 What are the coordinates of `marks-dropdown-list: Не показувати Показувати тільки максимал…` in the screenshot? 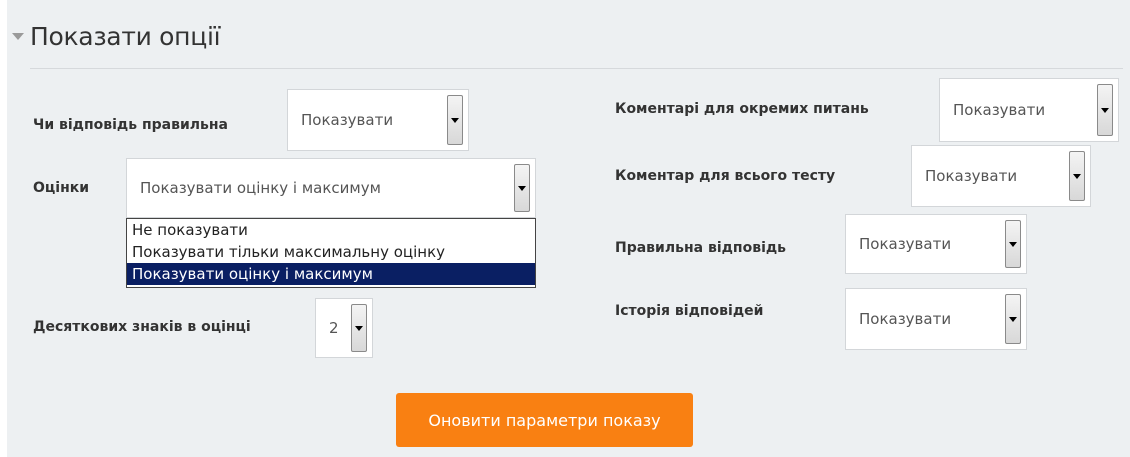 It's located at (331, 253).